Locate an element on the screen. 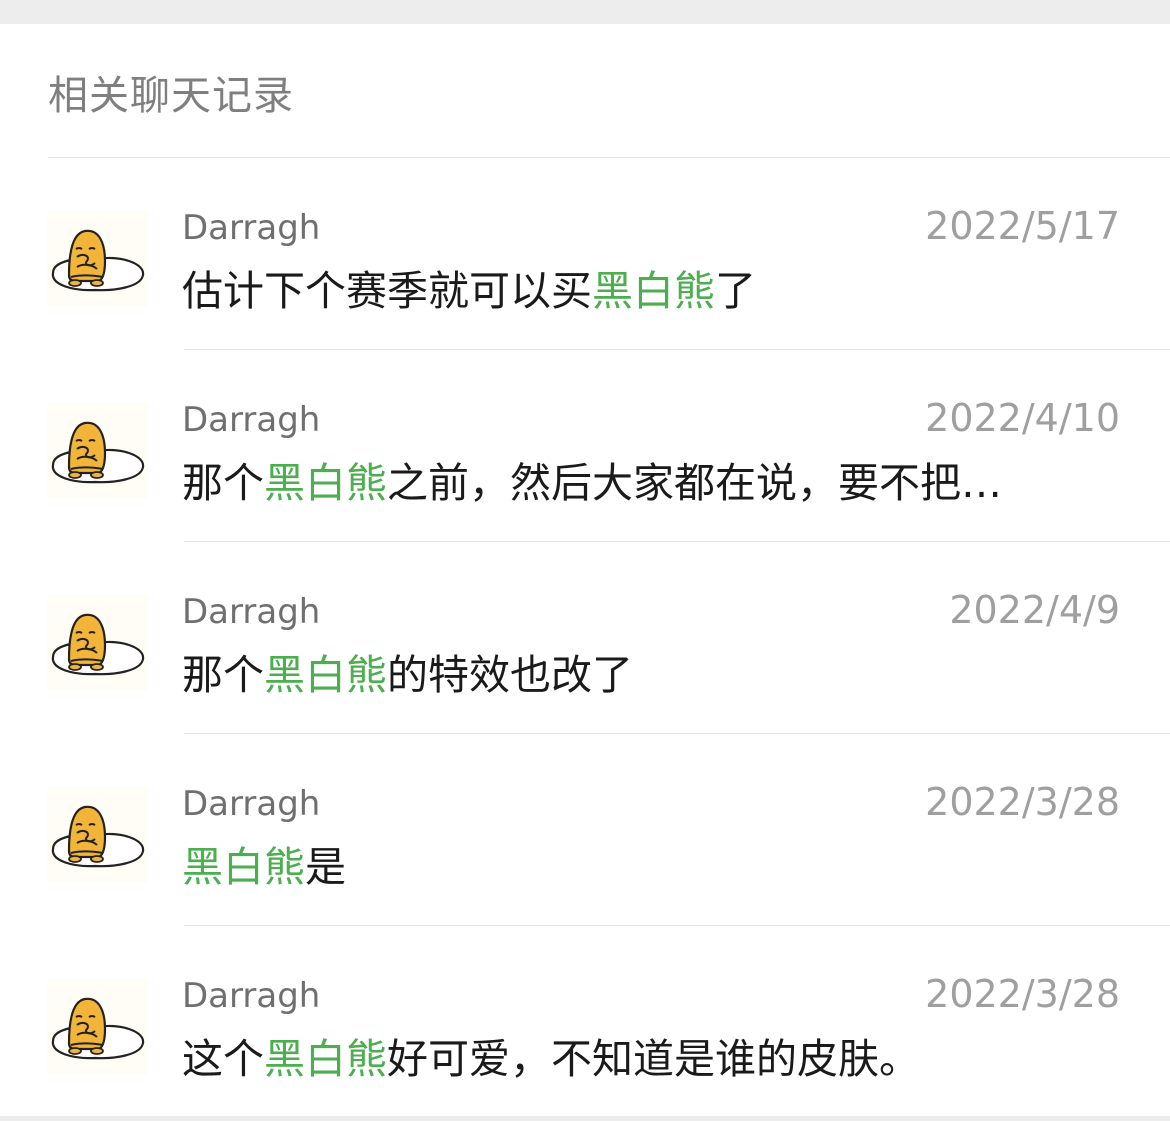 The width and height of the screenshot is (1170, 1121). message-date: 2022/5/17 is located at coordinates (1022, 226).